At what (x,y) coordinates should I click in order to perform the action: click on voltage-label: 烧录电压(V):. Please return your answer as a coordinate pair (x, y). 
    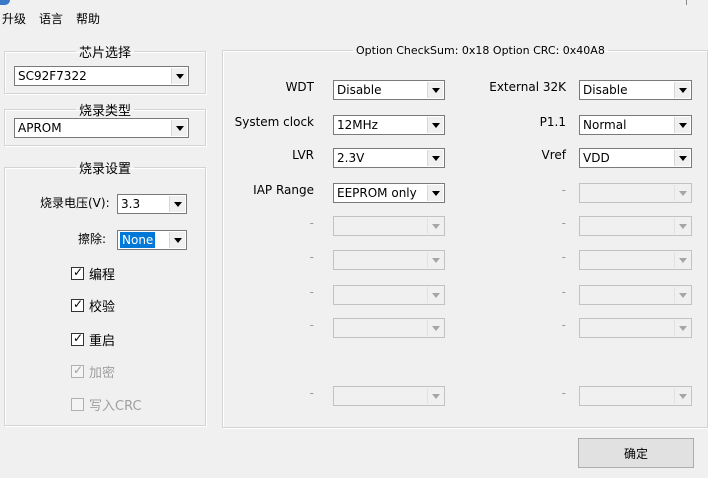
    Looking at the image, I should click on (75, 203).